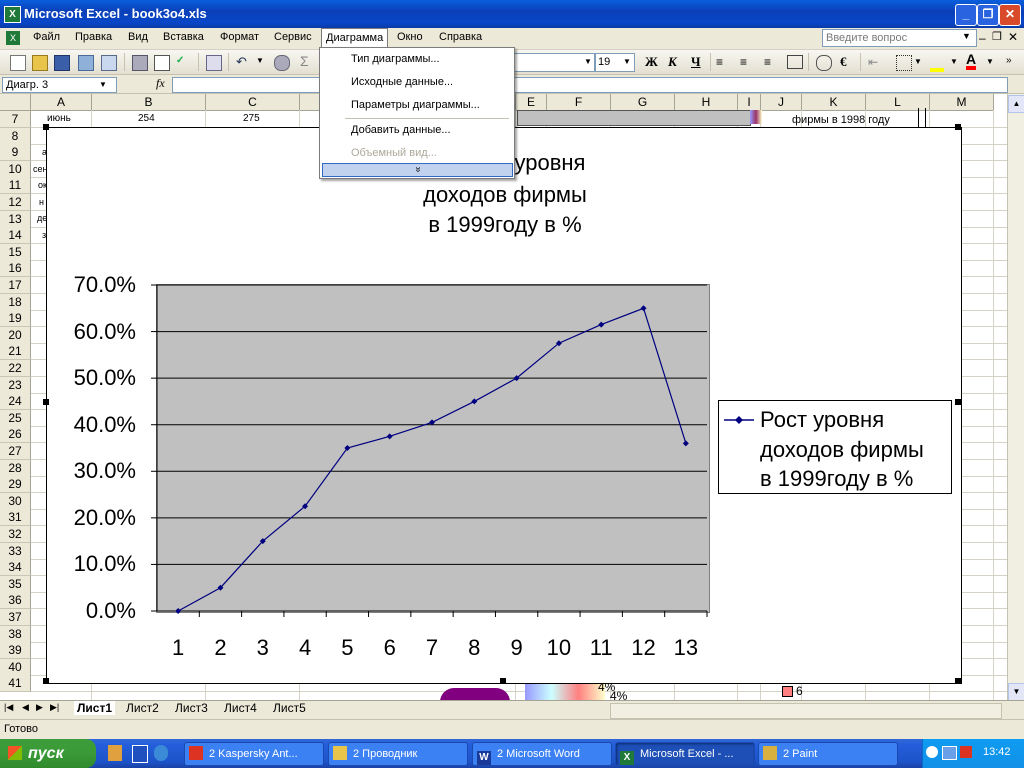 This screenshot has width=1024, height=768. Describe the element at coordinates (104, 331) in the screenshot. I see `y-tick-label: 60.0%` at that location.